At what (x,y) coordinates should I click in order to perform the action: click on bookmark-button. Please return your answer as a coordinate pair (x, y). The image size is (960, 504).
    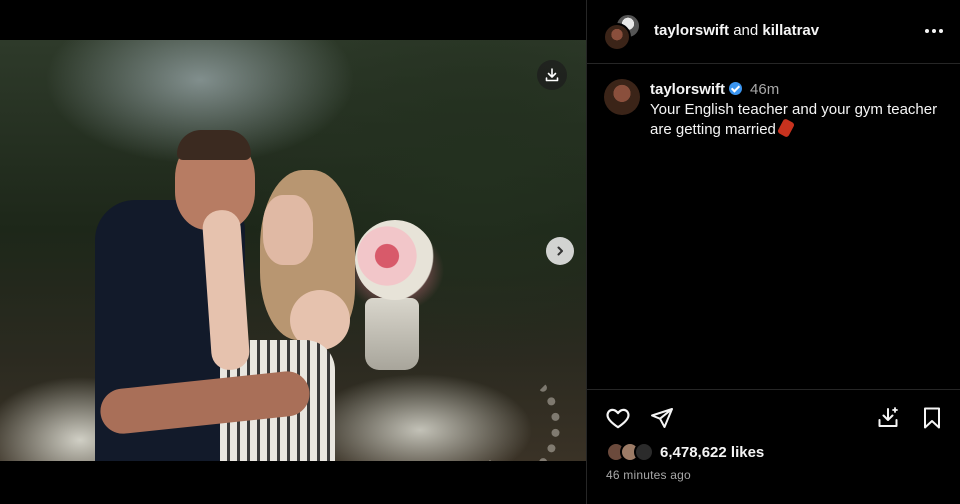
    Looking at the image, I should click on (932, 418).